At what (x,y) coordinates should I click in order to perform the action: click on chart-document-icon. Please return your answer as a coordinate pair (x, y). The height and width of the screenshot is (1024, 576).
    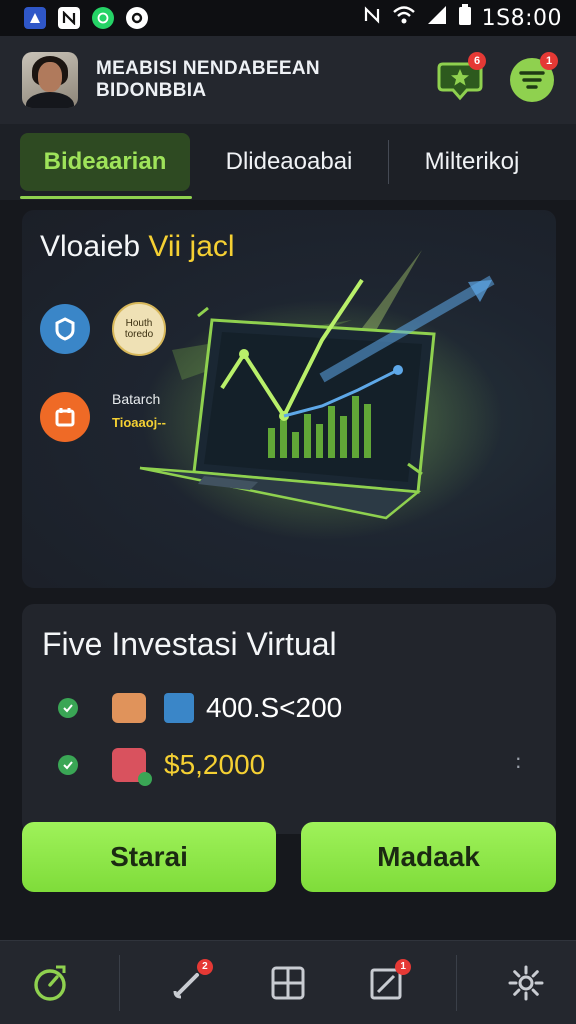
    Looking at the image, I should click on (179, 708).